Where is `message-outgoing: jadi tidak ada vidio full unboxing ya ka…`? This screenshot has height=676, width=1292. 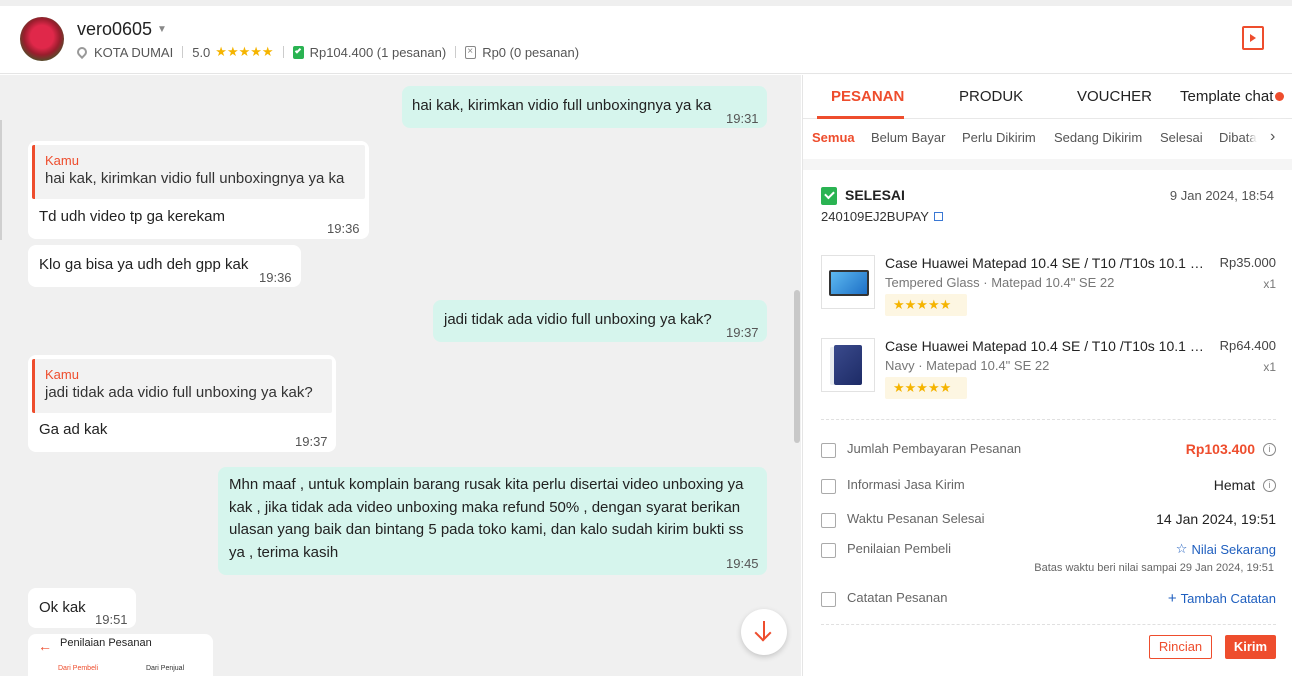
message-outgoing: jadi tidak ada vidio full unboxing ya ka… is located at coordinates (600, 321).